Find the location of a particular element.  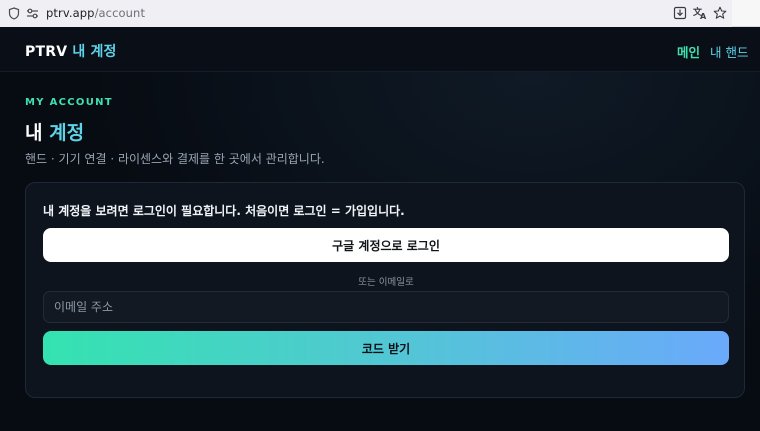

site-header: PTRV 내 계정 메인 내 핸드 is located at coordinates (380, 49).